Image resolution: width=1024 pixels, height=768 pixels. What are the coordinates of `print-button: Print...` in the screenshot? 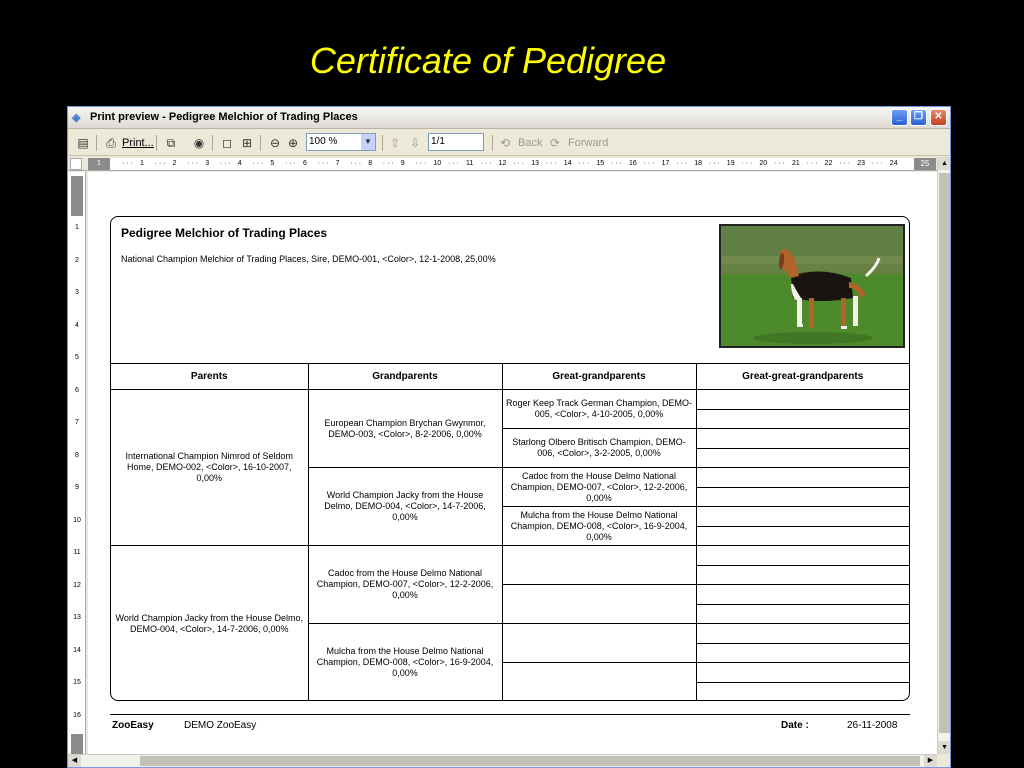 It's located at (138, 143).